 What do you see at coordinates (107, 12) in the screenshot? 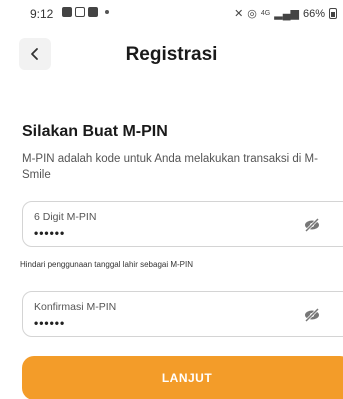
I see `more-notifications-icon` at bounding box center [107, 12].